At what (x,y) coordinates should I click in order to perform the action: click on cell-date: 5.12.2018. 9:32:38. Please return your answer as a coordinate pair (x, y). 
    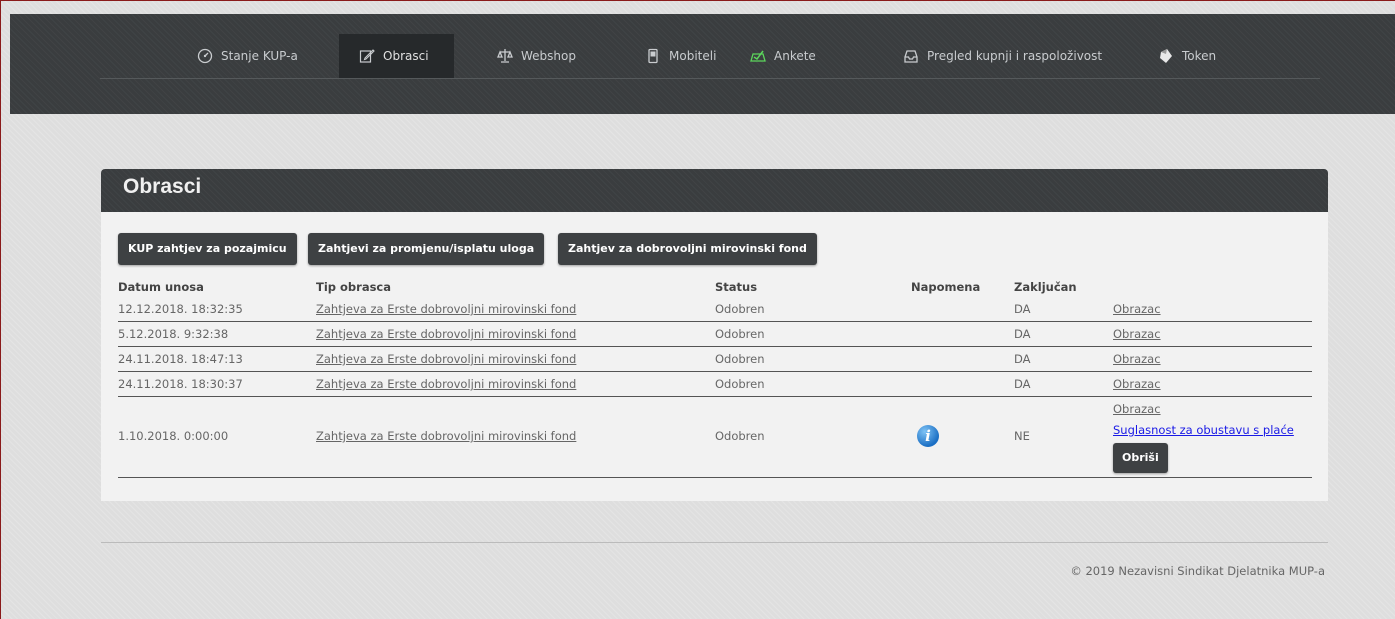
    Looking at the image, I should click on (173, 334).